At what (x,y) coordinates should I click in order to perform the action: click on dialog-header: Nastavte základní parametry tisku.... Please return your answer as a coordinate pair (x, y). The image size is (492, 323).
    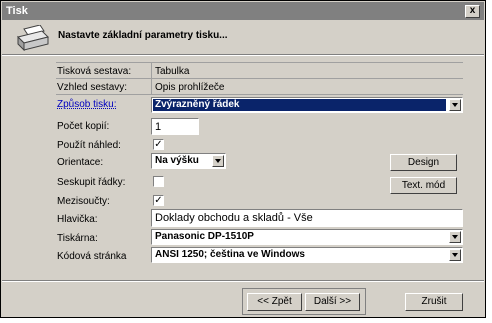
    Looking at the image, I should click on (243, 37).